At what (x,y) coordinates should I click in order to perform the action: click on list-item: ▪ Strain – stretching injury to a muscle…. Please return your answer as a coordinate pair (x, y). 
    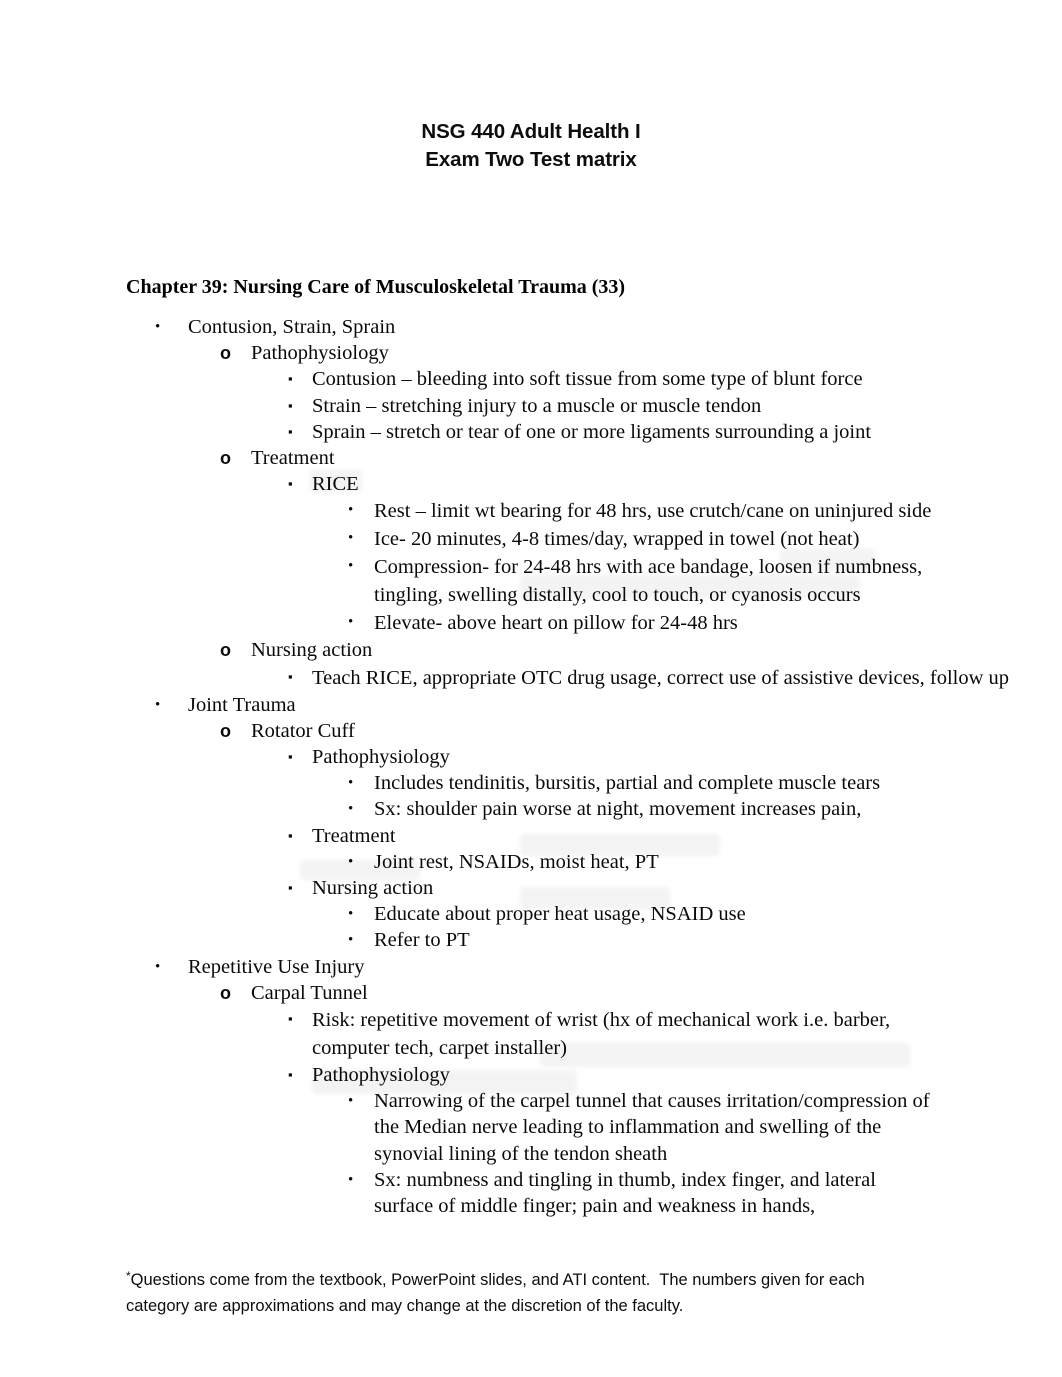
    Looking at the image, I should click on (531, 406).